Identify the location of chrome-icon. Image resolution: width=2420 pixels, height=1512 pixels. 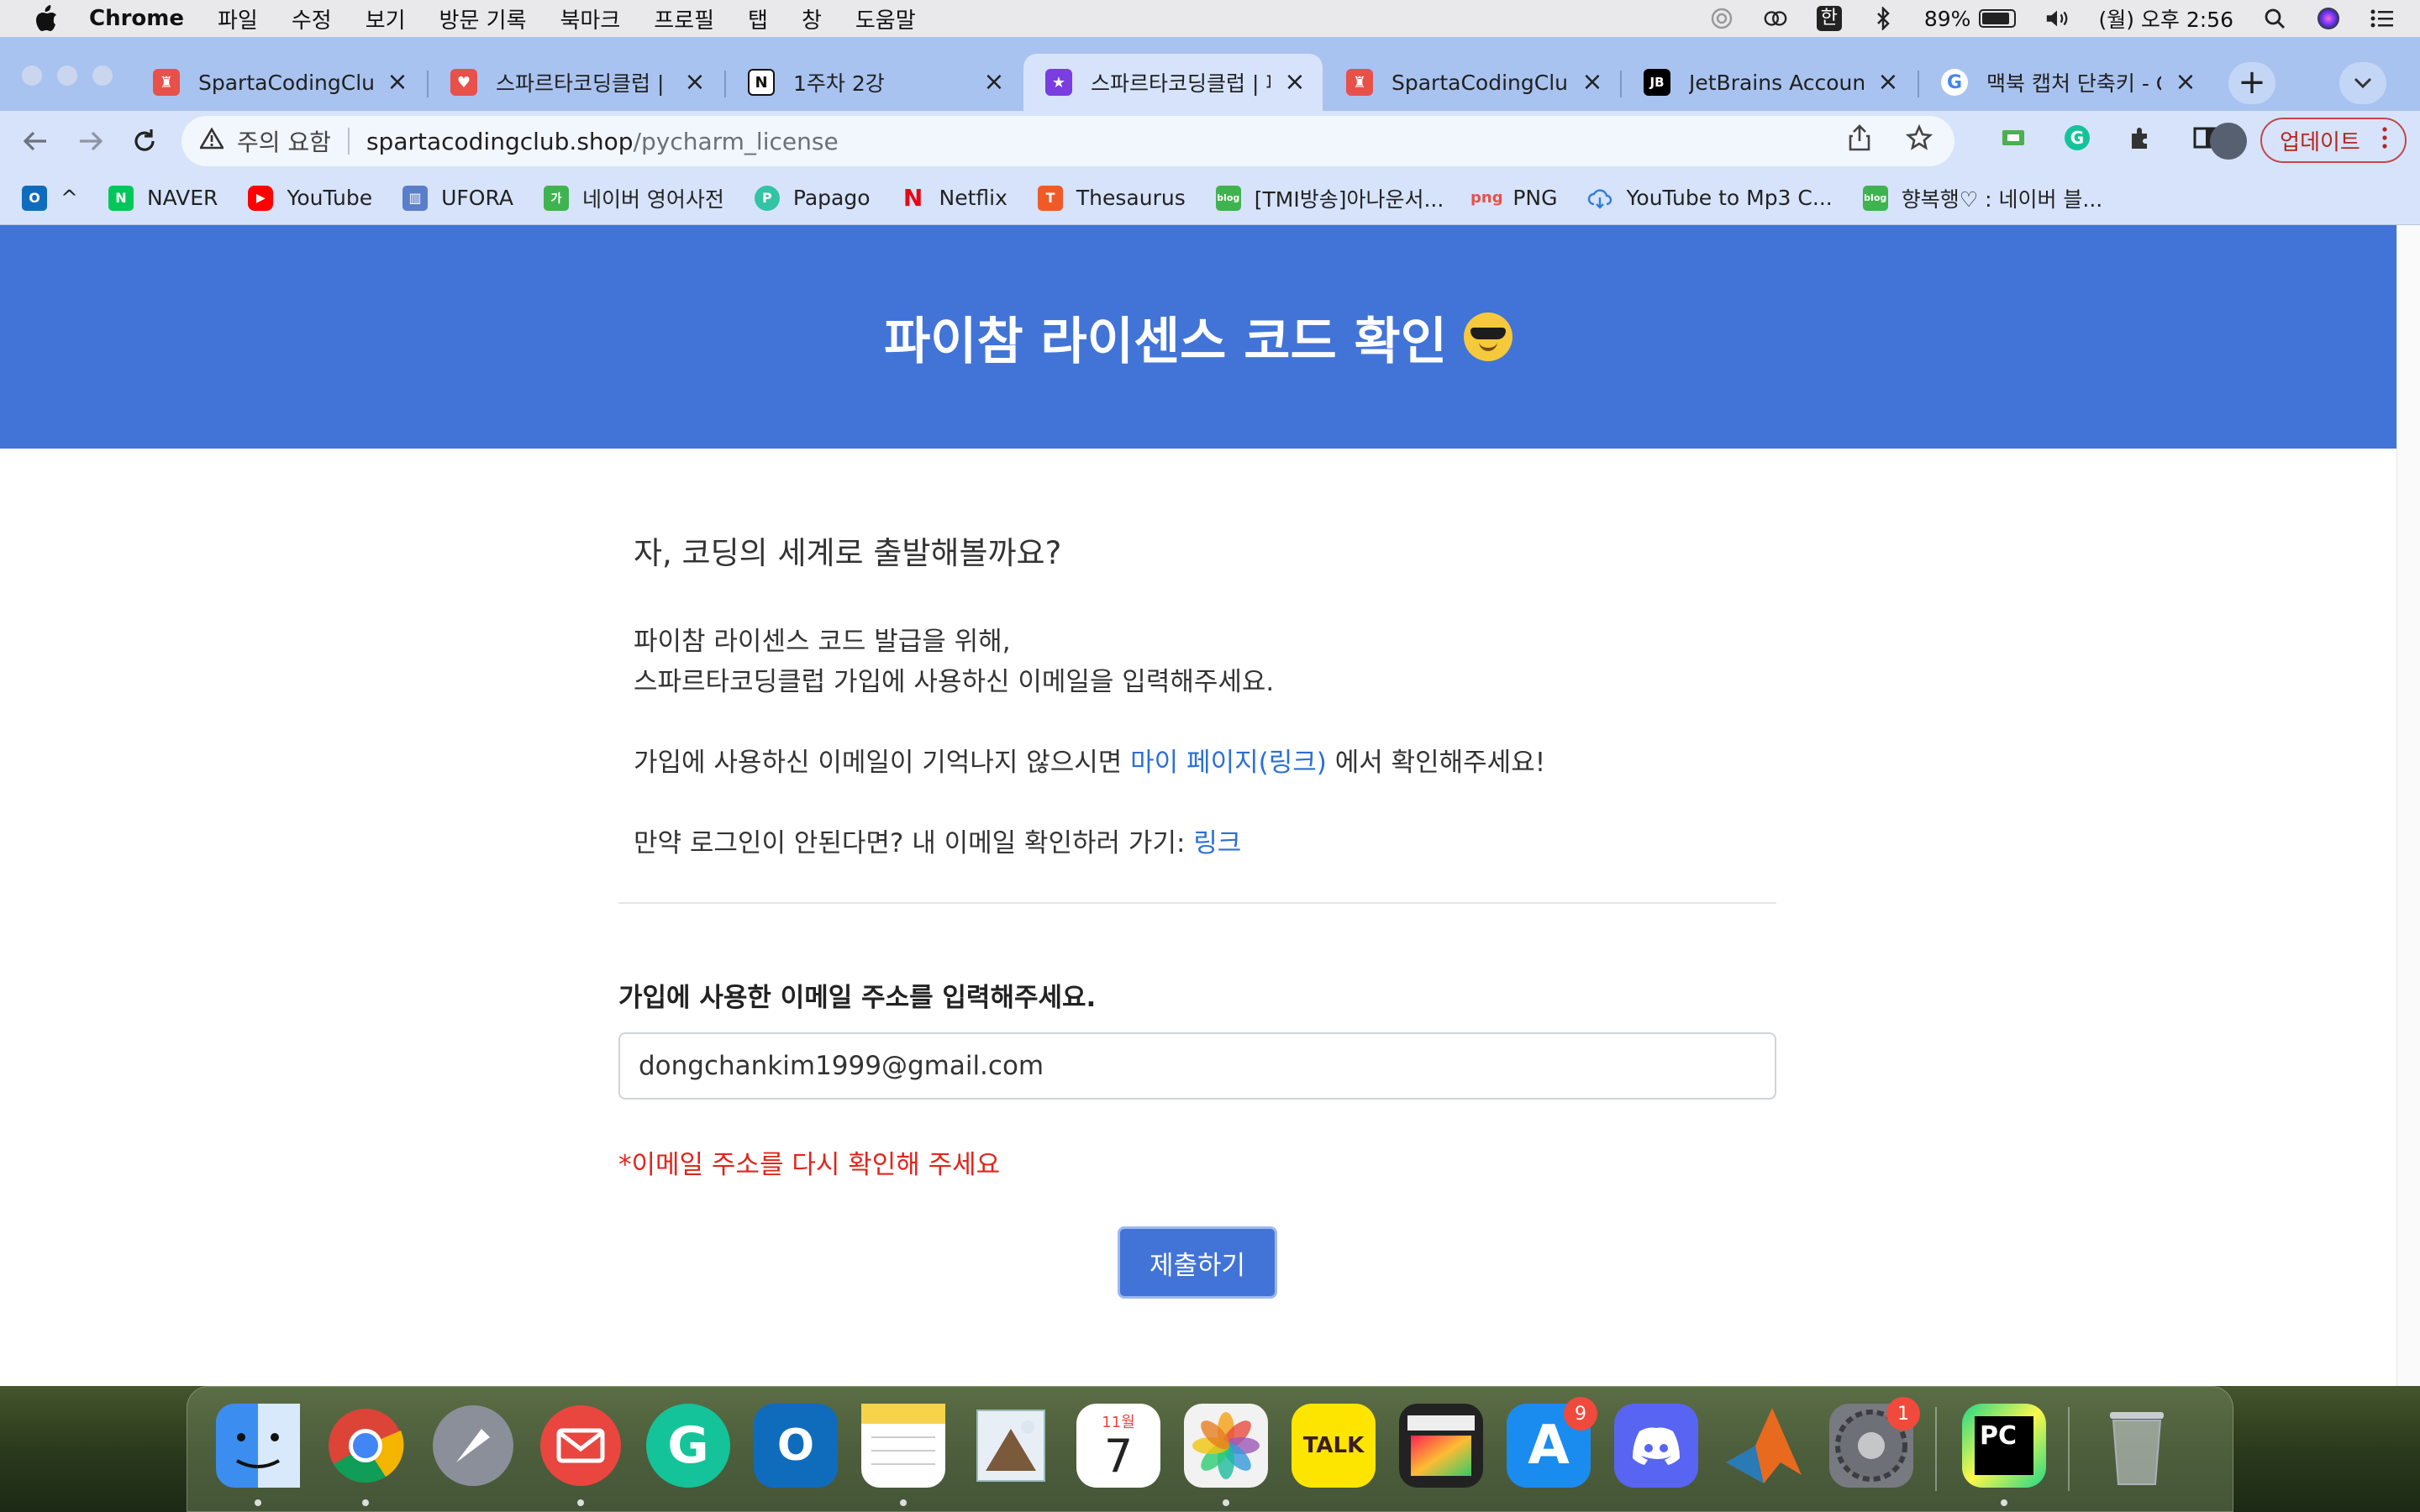
(366, 1446).